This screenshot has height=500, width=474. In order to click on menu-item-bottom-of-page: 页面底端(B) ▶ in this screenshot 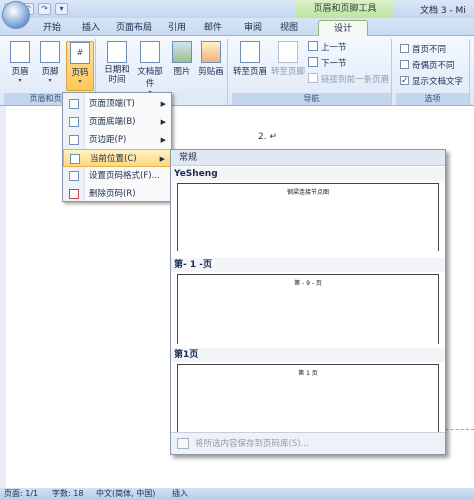, I will do `click(117, 122)`.